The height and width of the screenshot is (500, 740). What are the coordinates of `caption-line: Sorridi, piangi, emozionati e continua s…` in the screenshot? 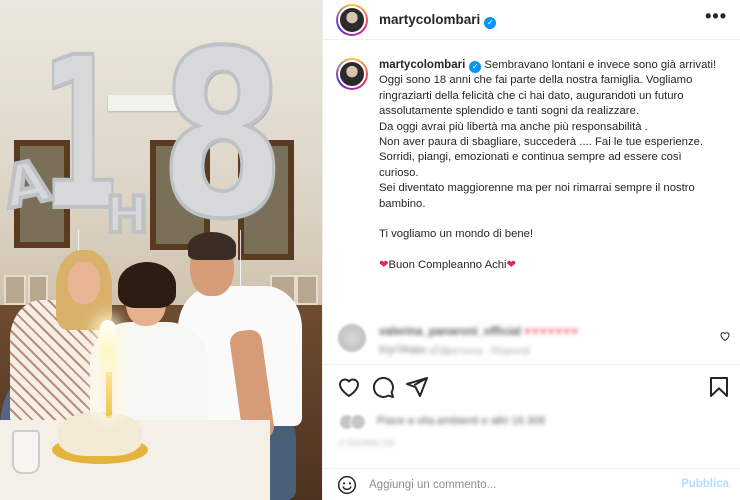 It's located at (530, 165).